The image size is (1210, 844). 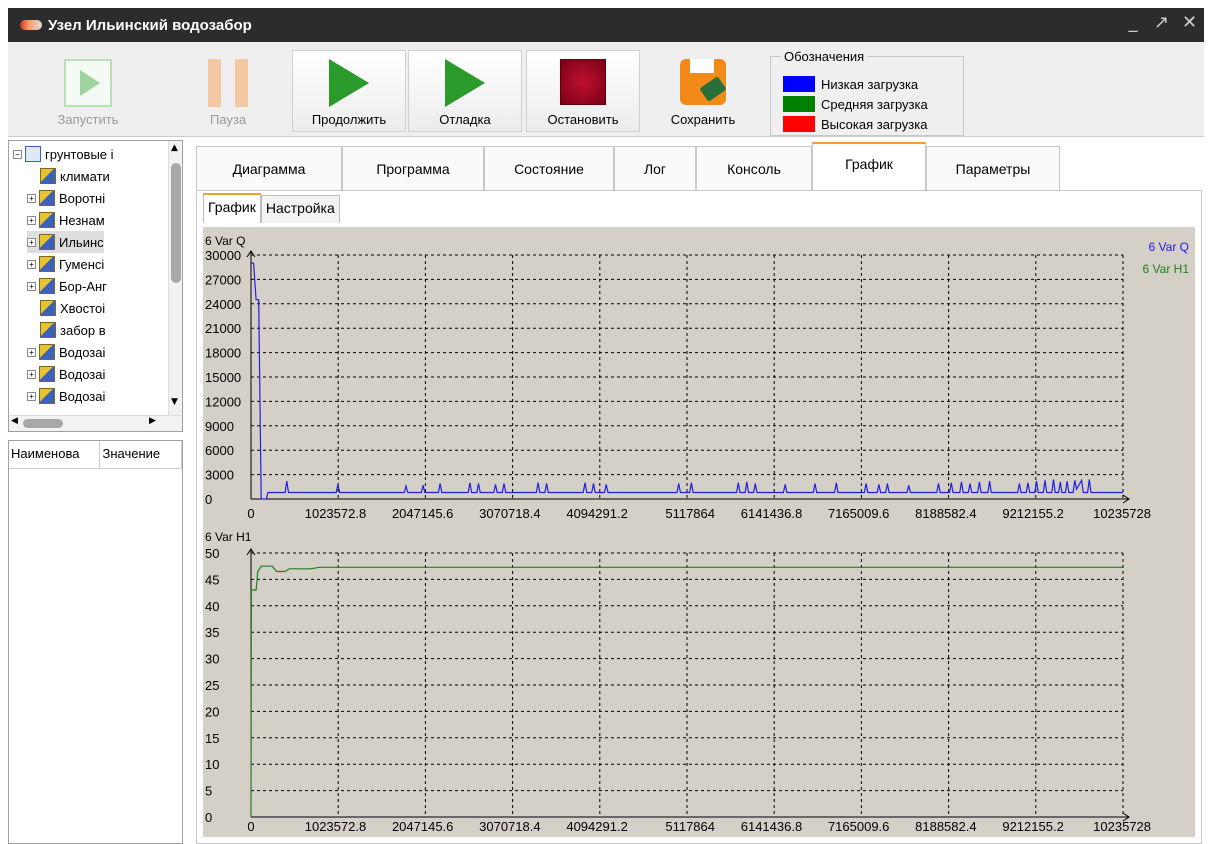 I want to click on debug-button: Отладка, so click(x=465, y=91).